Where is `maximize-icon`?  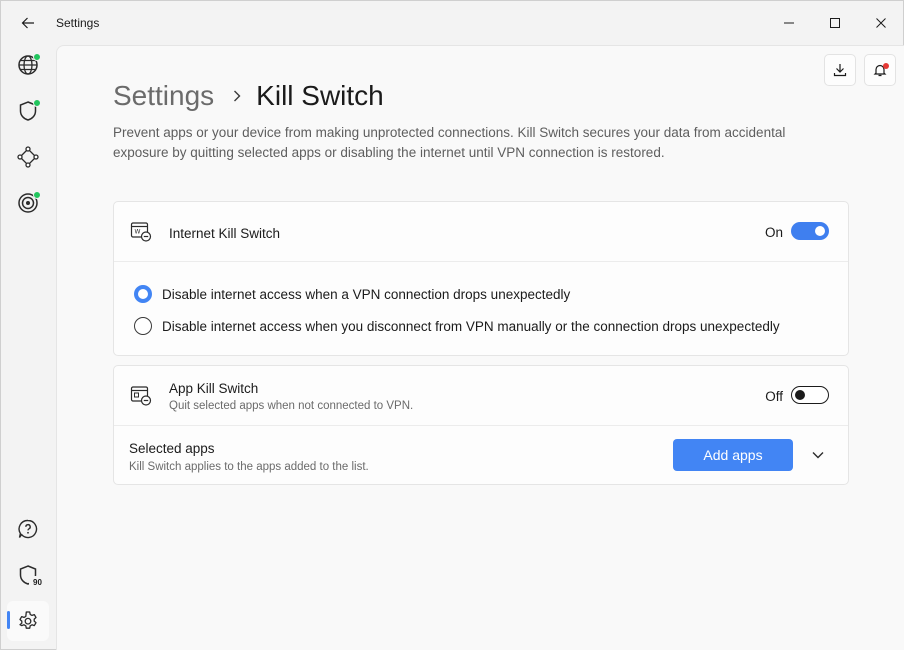
maximize-icon is located at coordinates (835, 23).